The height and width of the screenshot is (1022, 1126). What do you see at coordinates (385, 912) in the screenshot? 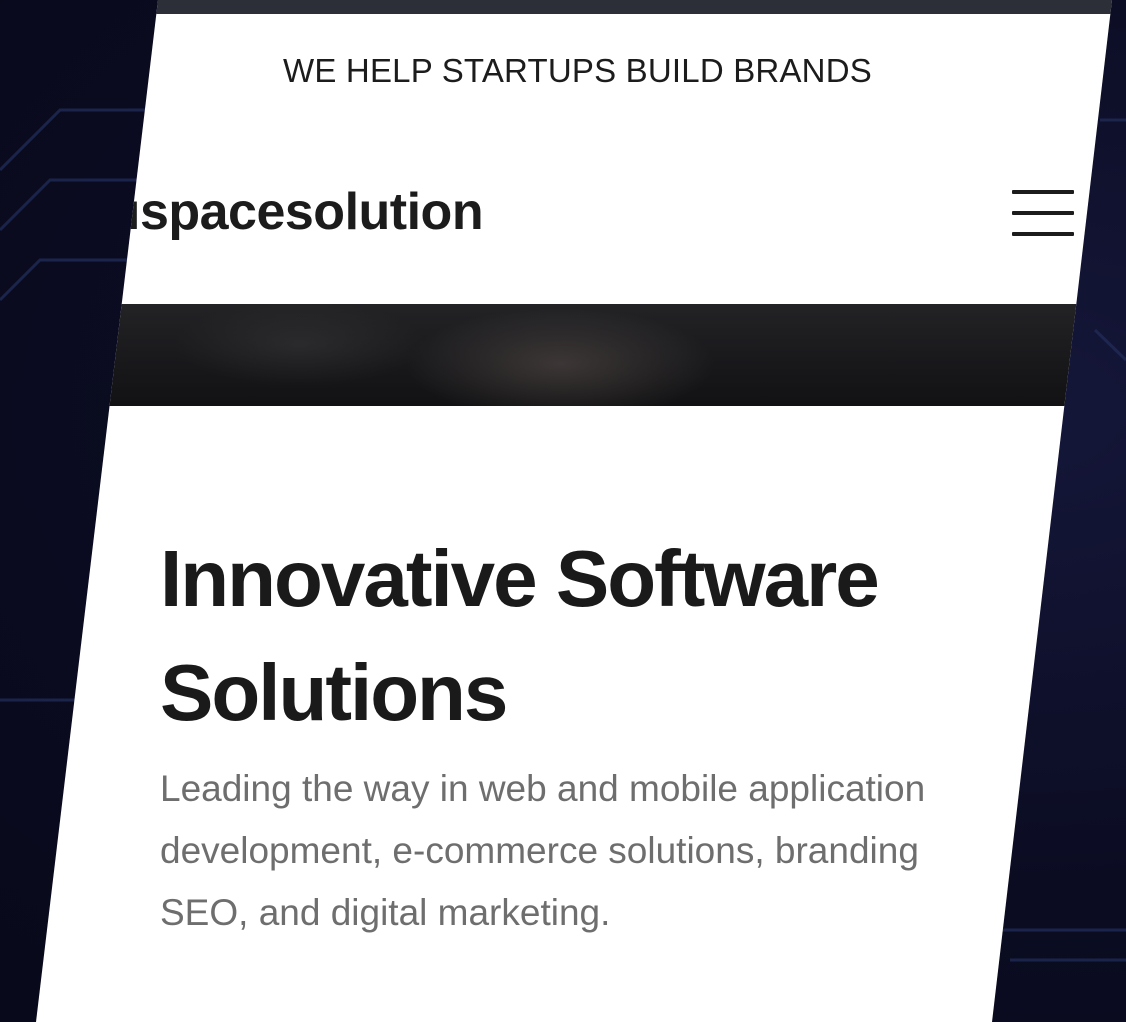
I see `hero-description-line: SEO, and digital marketing.` at bounding box center [385, 912].